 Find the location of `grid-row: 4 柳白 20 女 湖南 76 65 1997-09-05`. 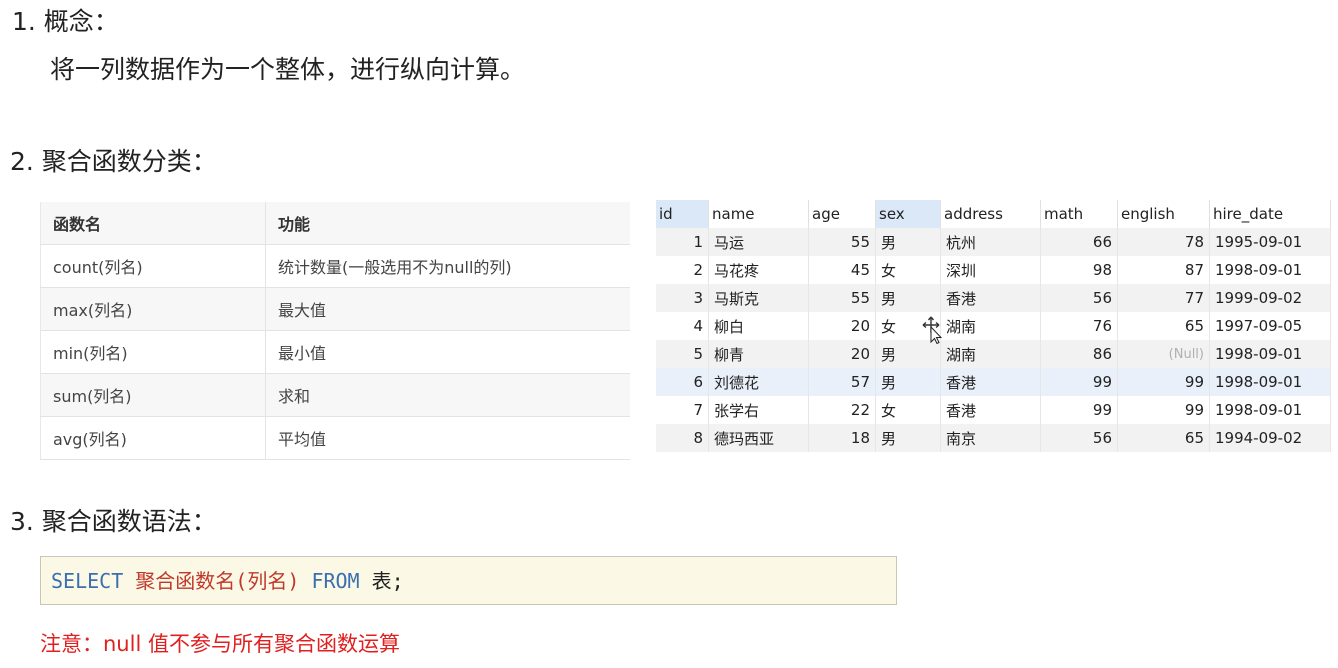

grid-row: 4 柳白 20 女 湖南 76 65 1997-09-05 is located at coordinates (993, 326).